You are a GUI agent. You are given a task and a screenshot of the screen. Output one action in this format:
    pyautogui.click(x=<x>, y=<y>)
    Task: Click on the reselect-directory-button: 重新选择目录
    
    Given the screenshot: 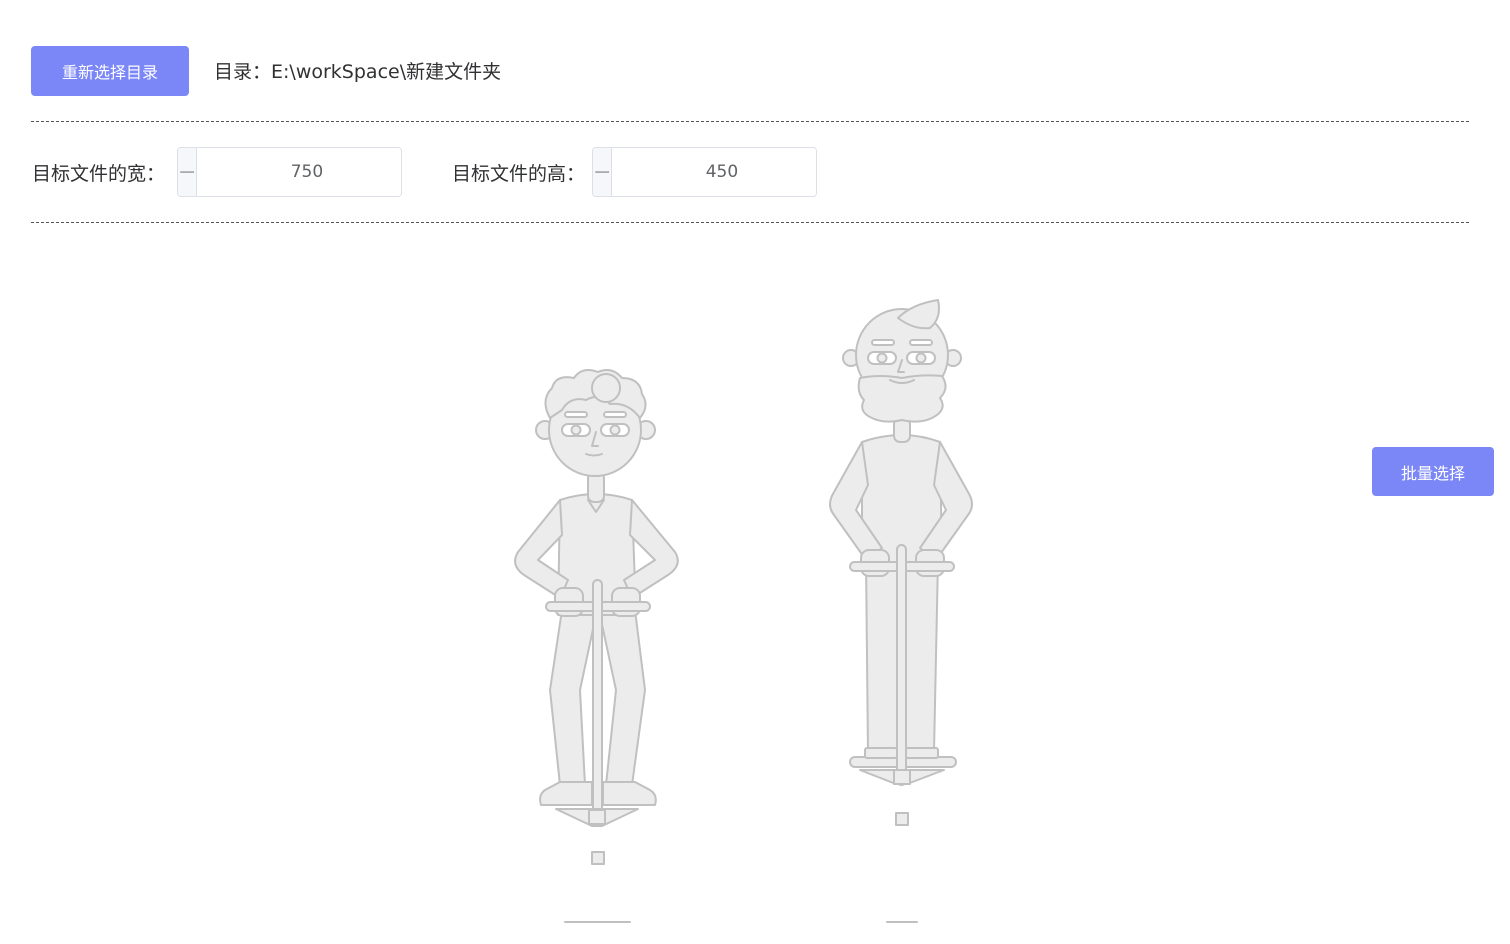 What is the action you would take?
    pyautogui.click(x=110, y=71)
    